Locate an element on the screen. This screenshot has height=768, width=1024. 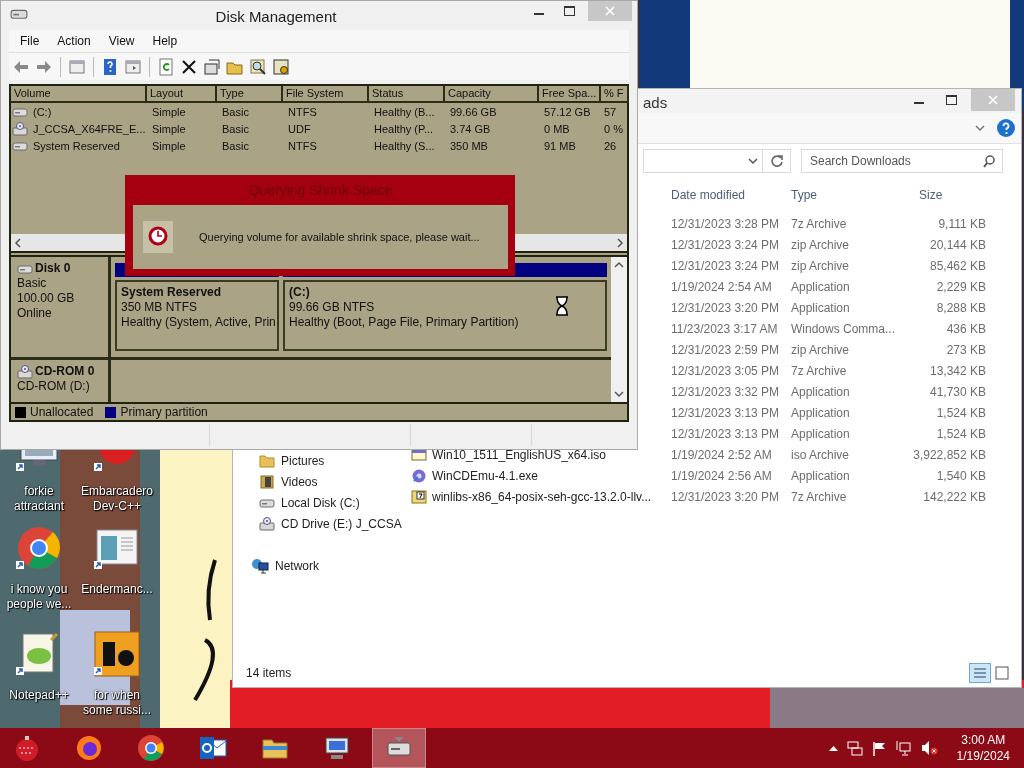
column-header: % F is located at coordinates (615, 94).